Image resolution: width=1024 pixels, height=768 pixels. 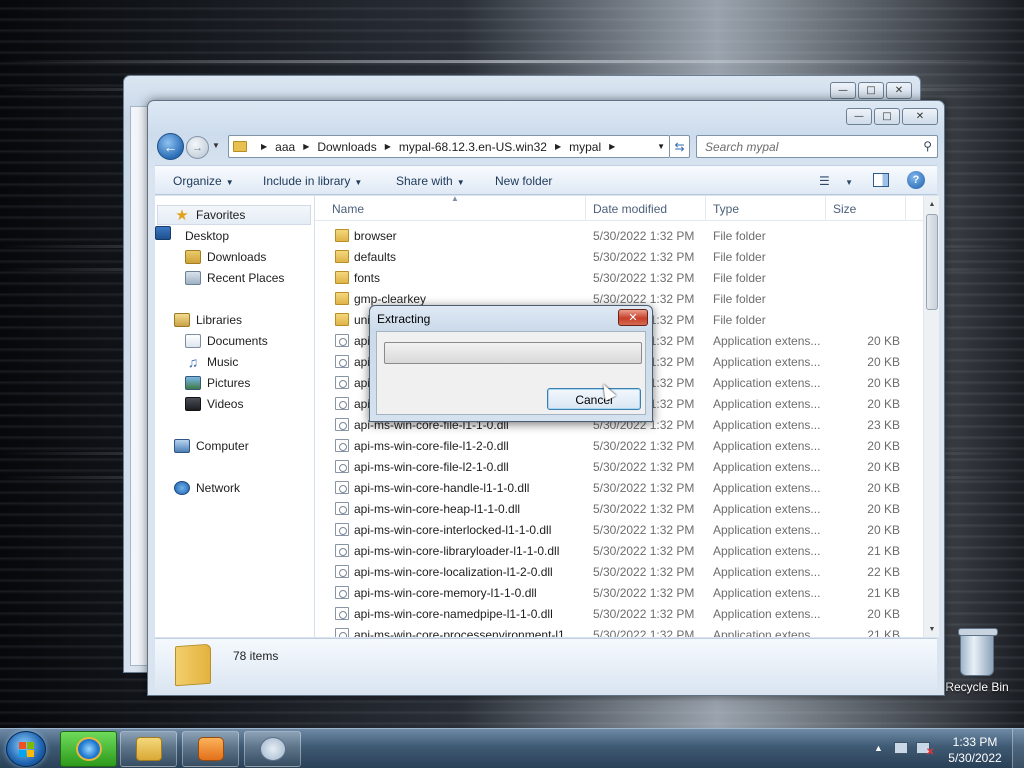 What do you see at coordinates (234, 236) in the screenshot?
I see `nav-desktop: Desktop` at bounding box center [234, 236].